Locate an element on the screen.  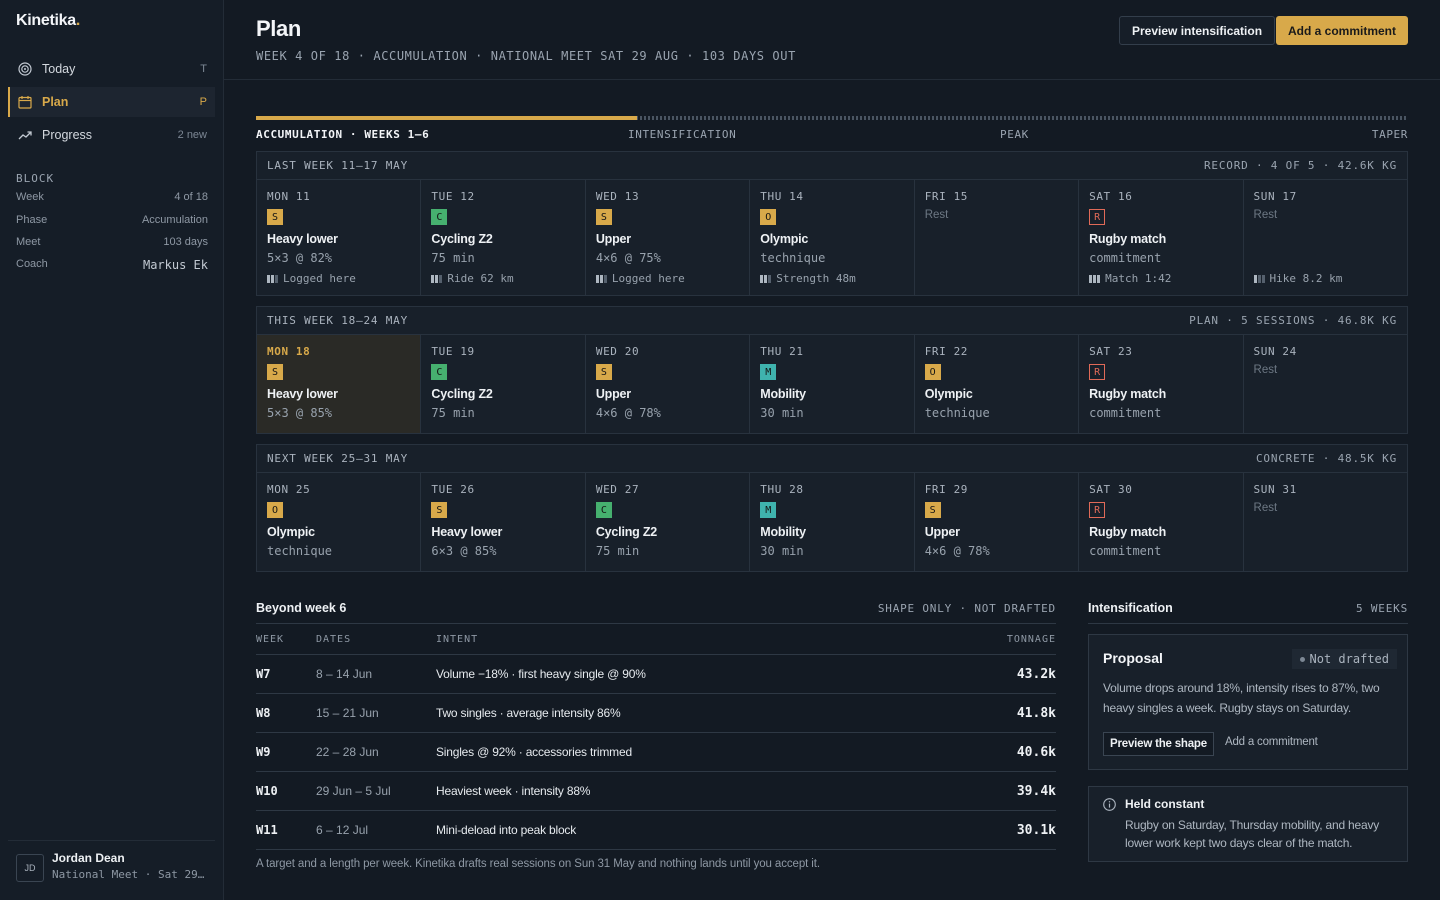
day-cell: TUE 12 C Cycling Z2 75 min Ride 62 km is located at coordinates (503, 237).